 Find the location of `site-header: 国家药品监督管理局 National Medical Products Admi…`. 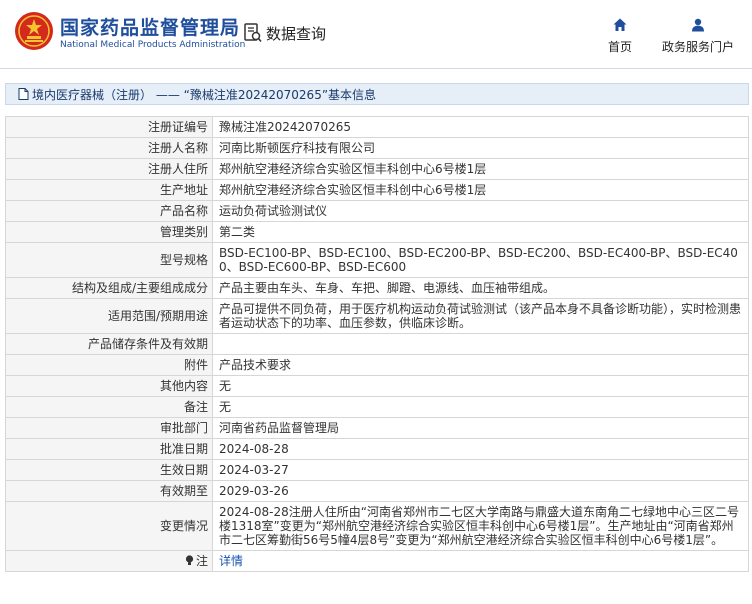

site-header: 国家药品监督管理局 National Medical Products Admi… is located at coordinates (376, 34).